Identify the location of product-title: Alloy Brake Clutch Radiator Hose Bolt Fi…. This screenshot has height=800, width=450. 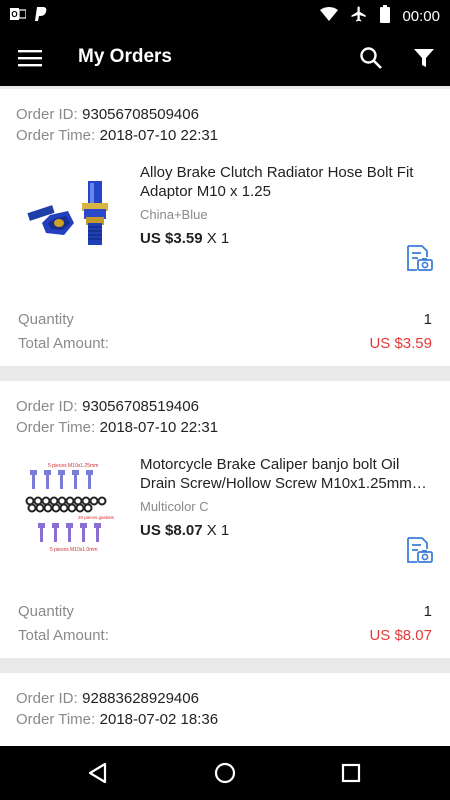
(286, 182).